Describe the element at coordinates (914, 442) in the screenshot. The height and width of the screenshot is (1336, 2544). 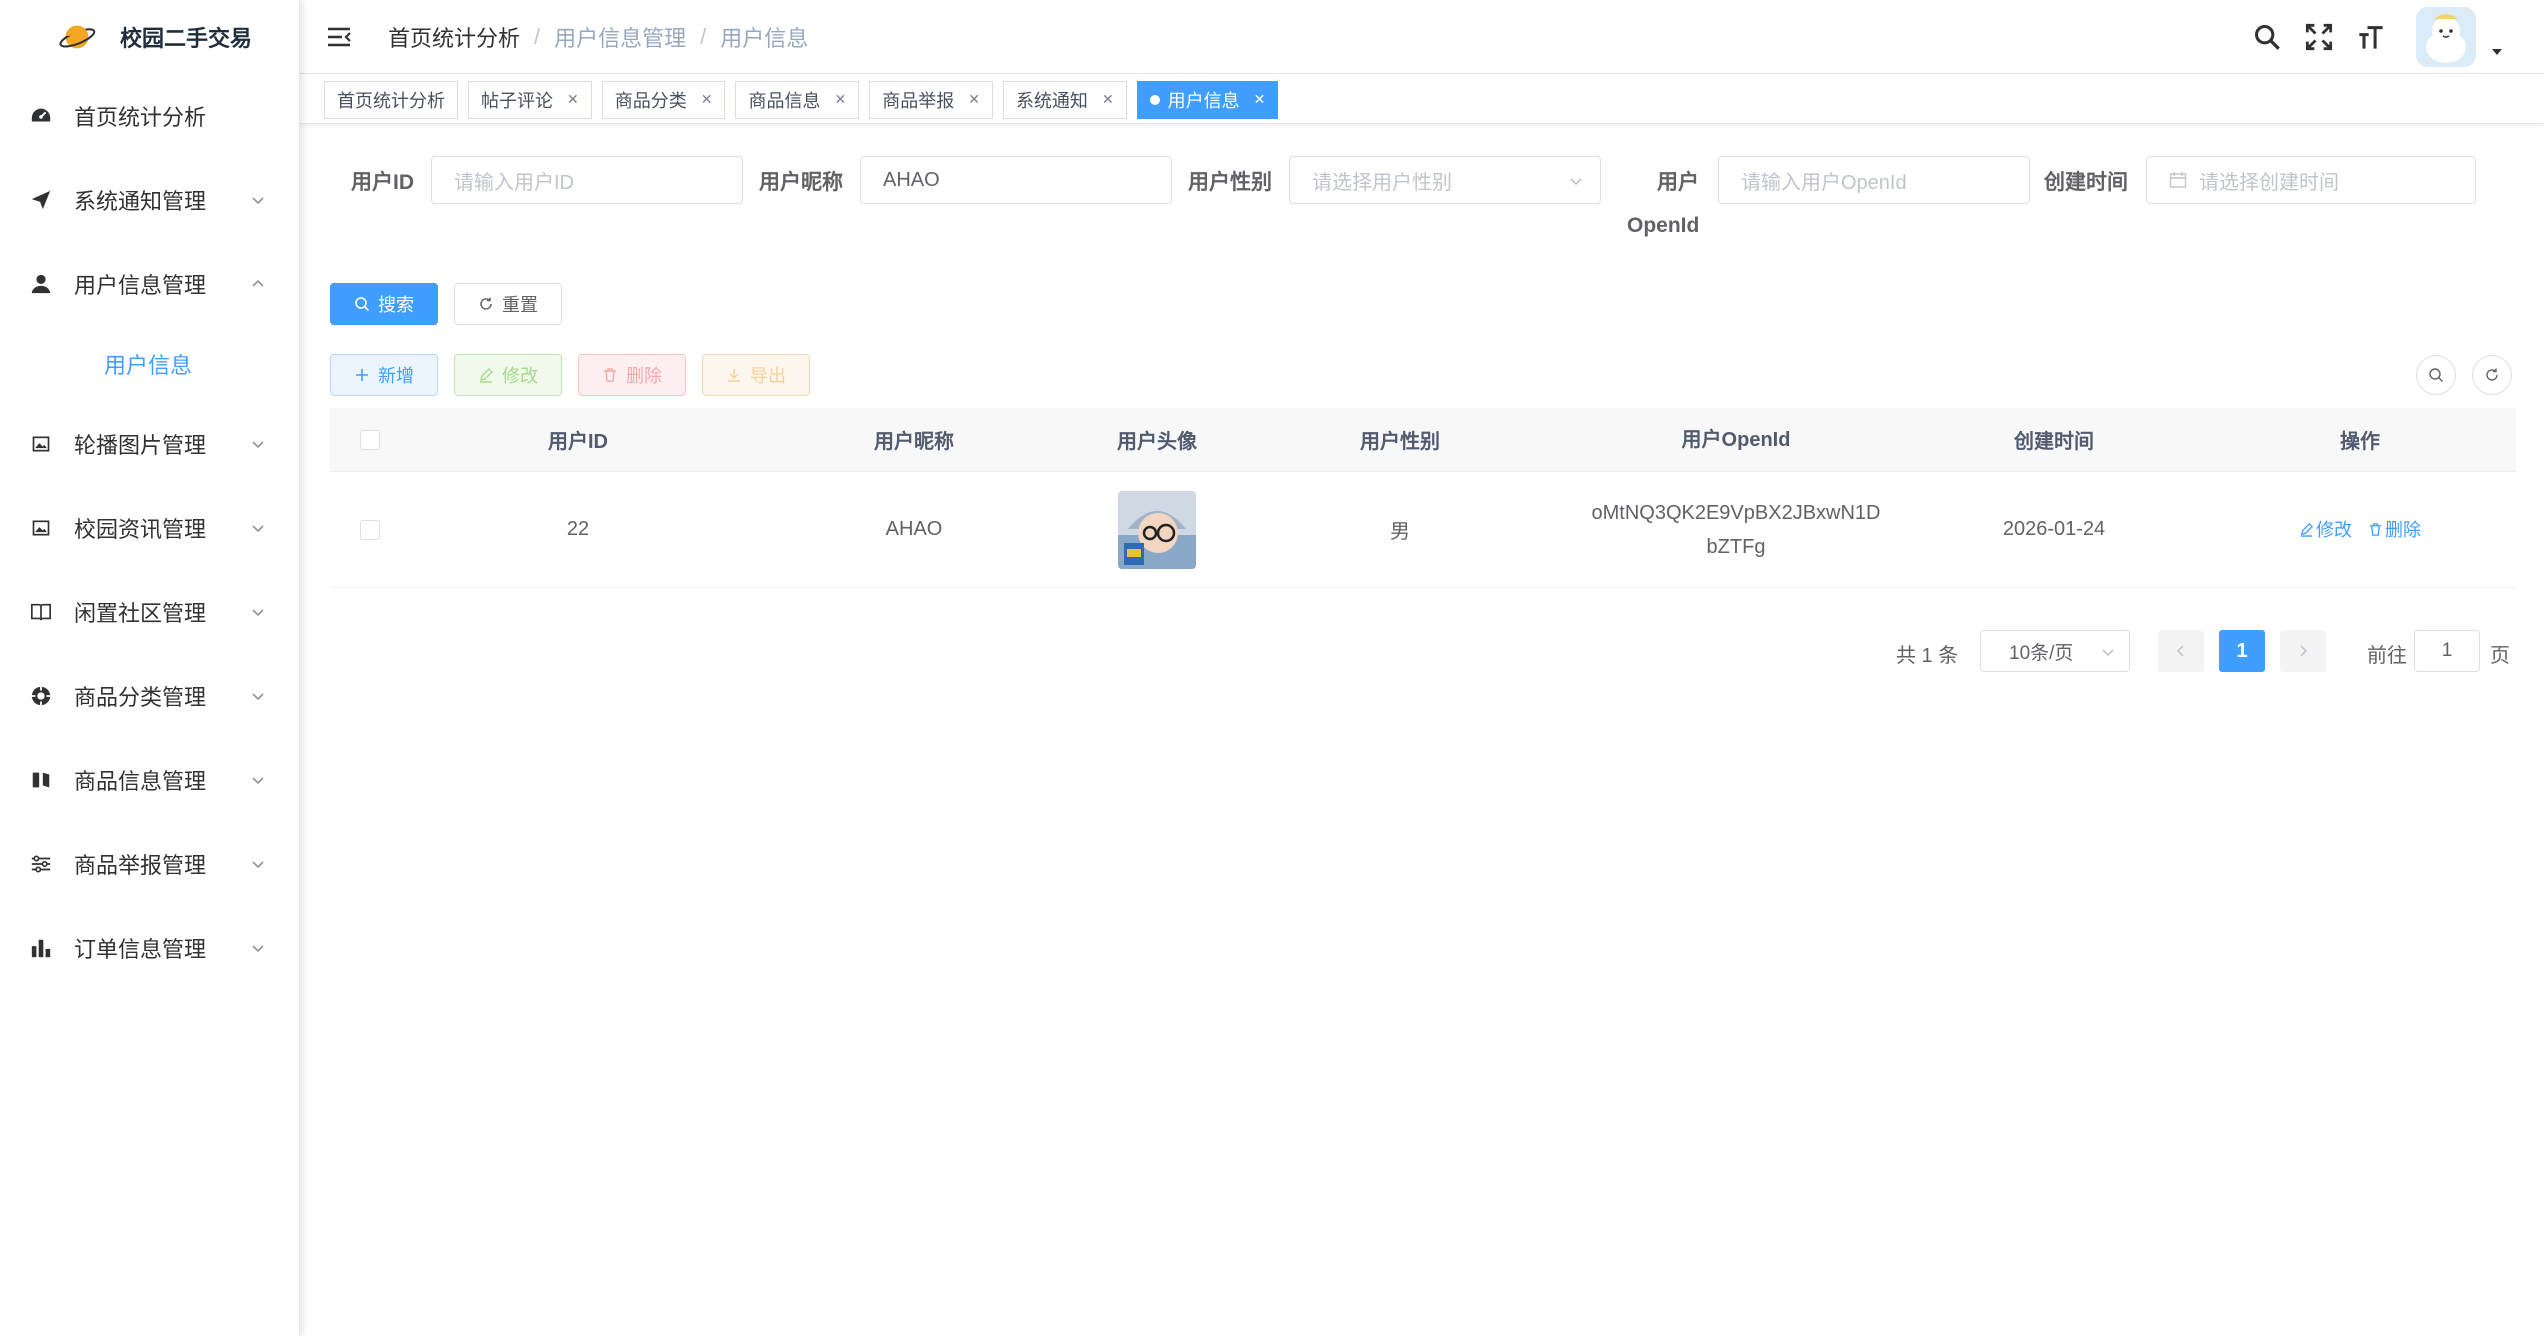
I see `column-header: 用户昵称` at that location.